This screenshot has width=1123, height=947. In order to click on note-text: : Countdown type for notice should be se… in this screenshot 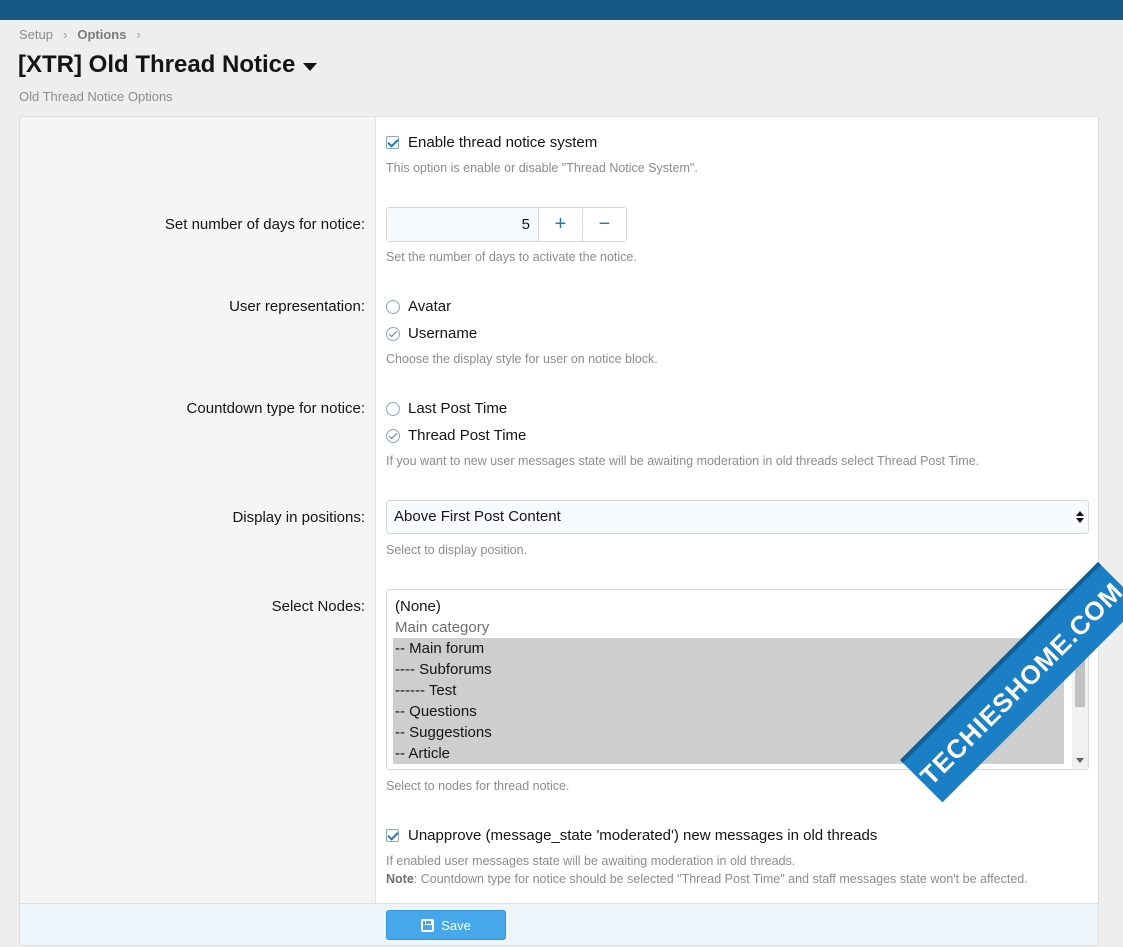, I will do `click(720, 879)`.